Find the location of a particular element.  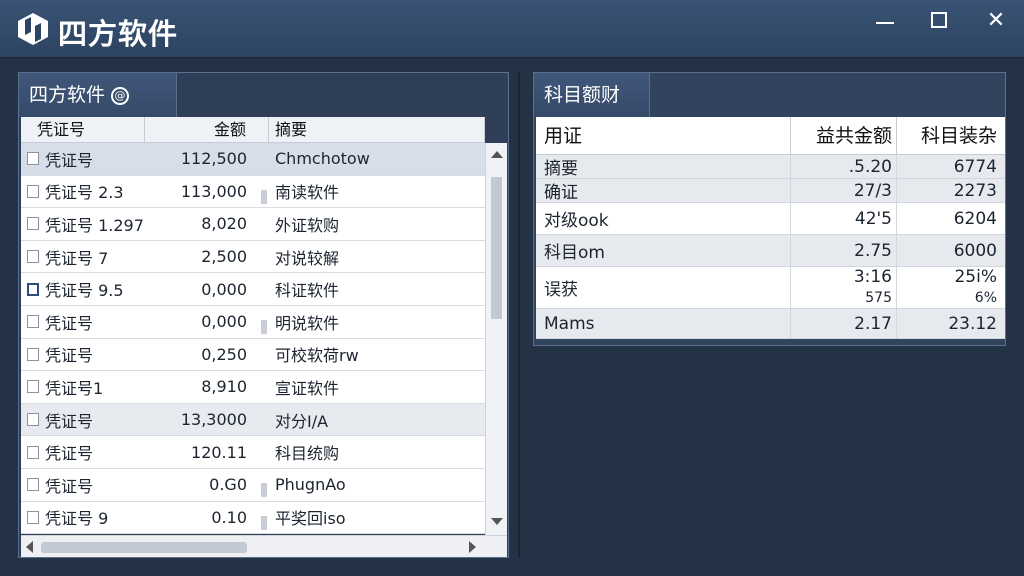

table-row: Mams 2.17 23.12 is located at coordinates (770, 324).